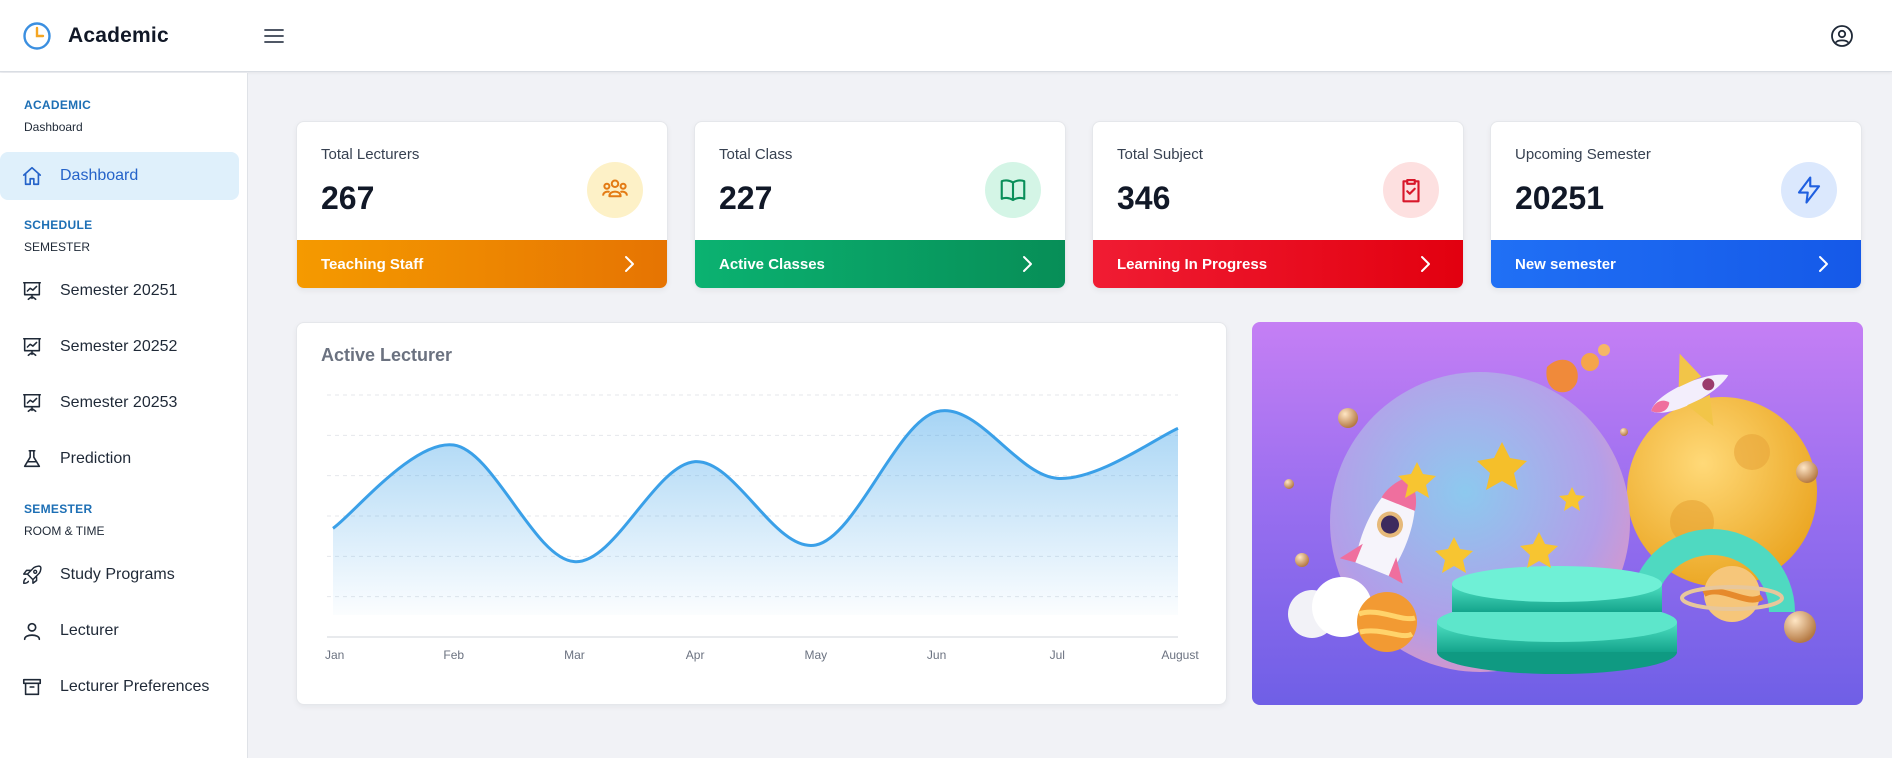 This screenshot has width=1892, height=758. What do you see at coordinates (1057, 655) in the screenshot?
I see `x-tick-label: Jul` at bounding box center [1057, 655].